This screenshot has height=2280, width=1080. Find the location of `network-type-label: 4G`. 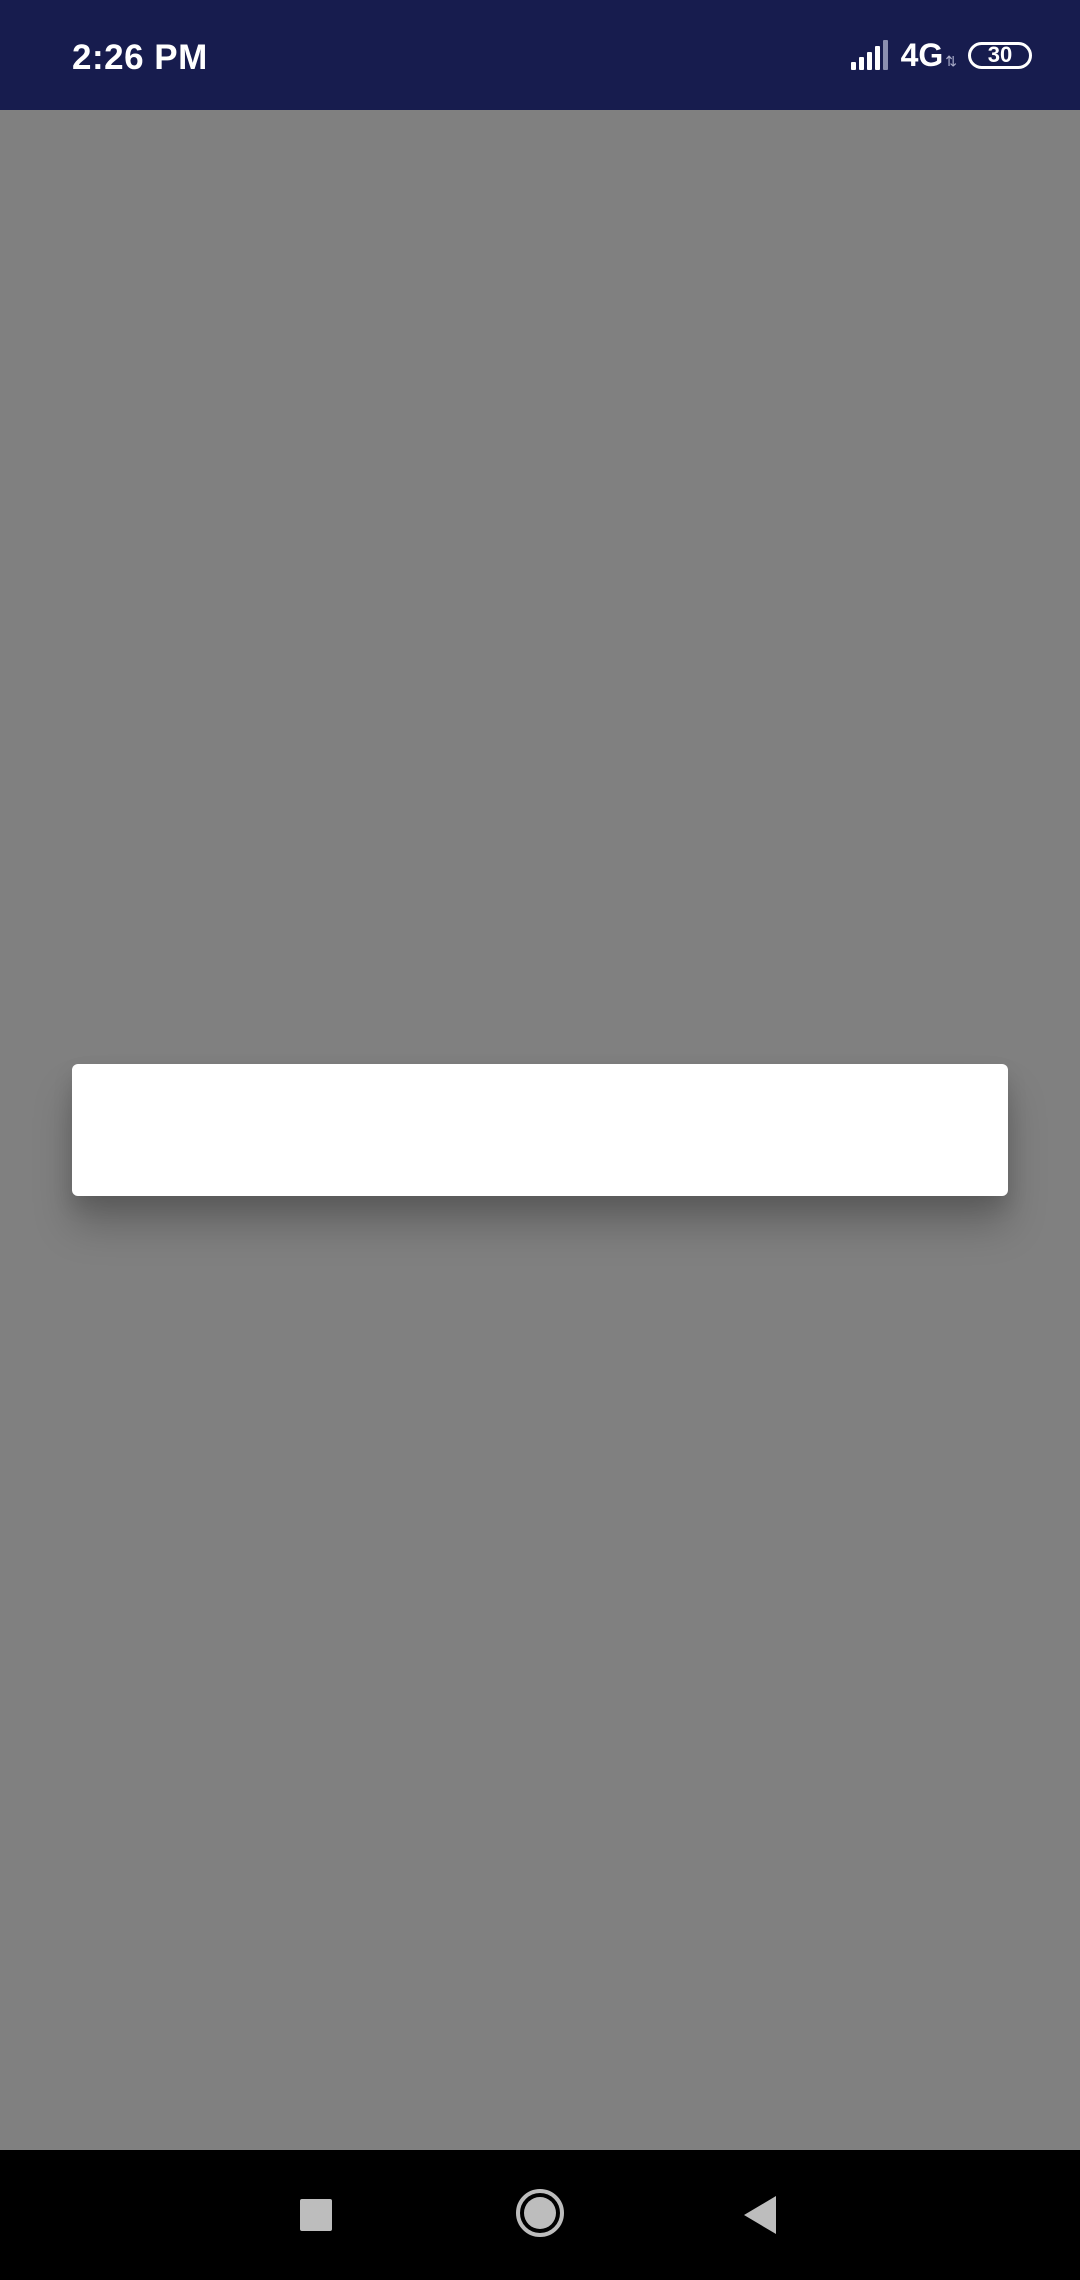

network-type-label: 4G is located at coordinates (922, 54).